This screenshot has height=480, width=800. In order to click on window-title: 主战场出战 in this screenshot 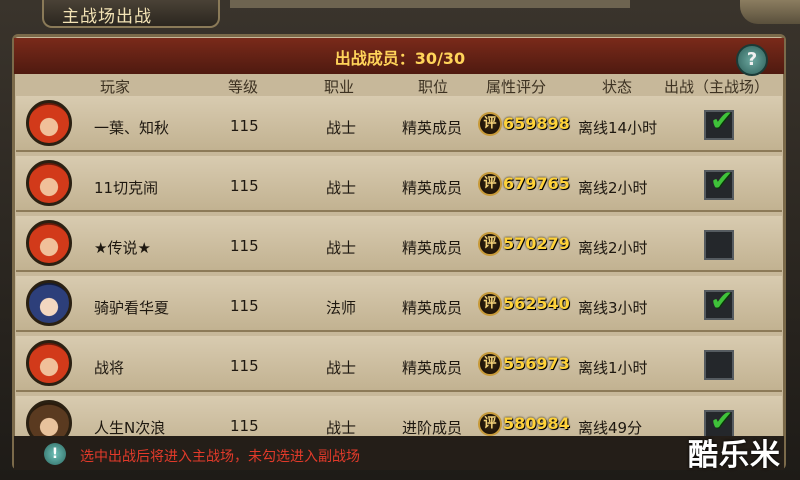, I will do `click(107, 17)`.